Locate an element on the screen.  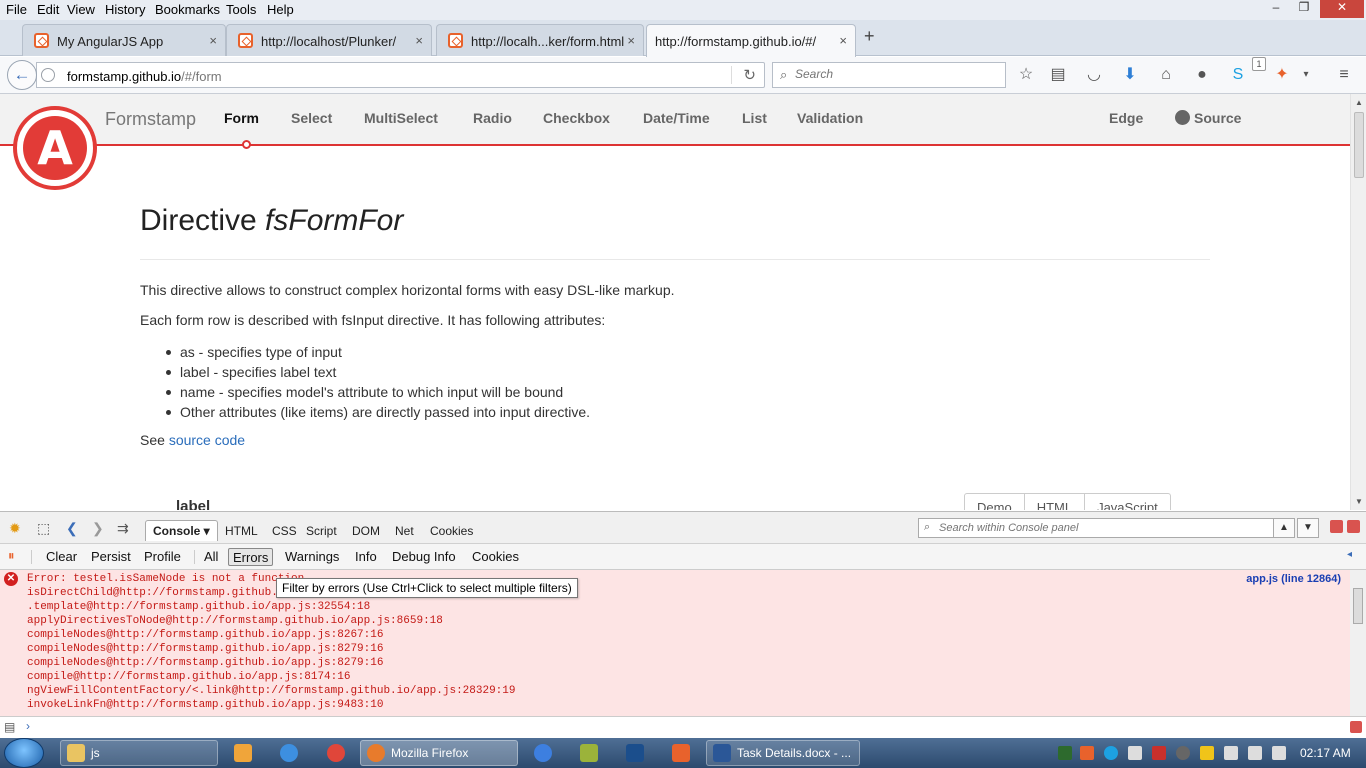
xampp-tray-icon is located at coordinates (1087, 753).